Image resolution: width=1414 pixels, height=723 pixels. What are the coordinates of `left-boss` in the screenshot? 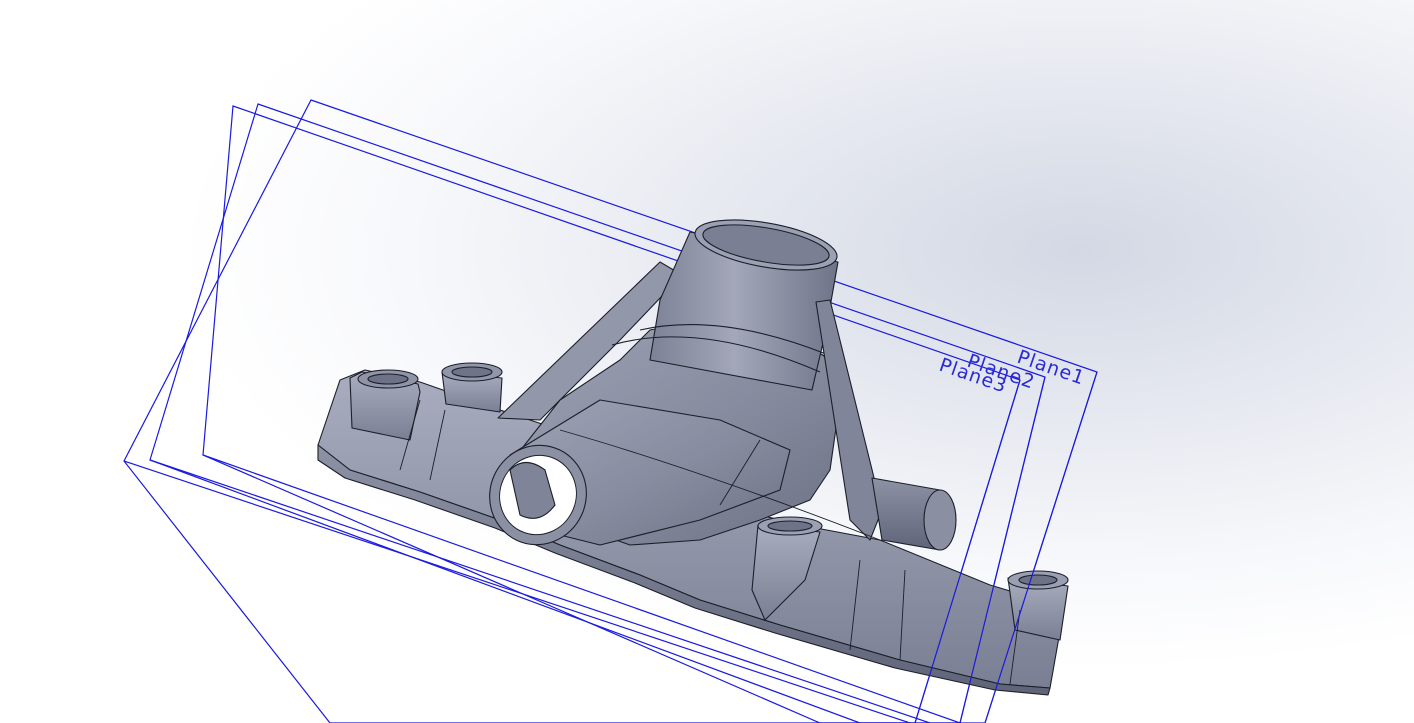 It's located at (385, 405).